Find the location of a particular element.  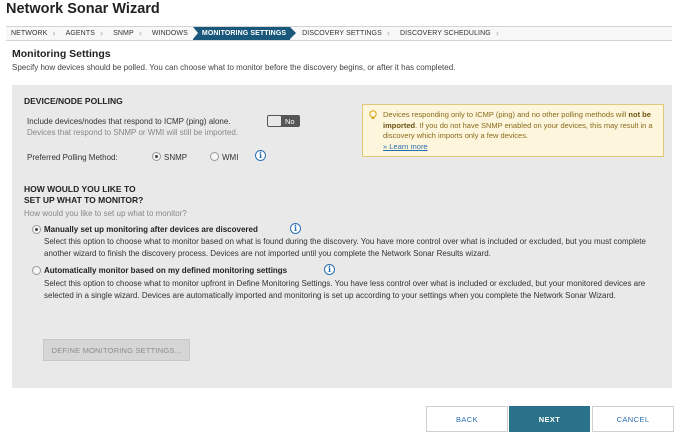

auto-setup-radio is located at coordinates (36, 270).